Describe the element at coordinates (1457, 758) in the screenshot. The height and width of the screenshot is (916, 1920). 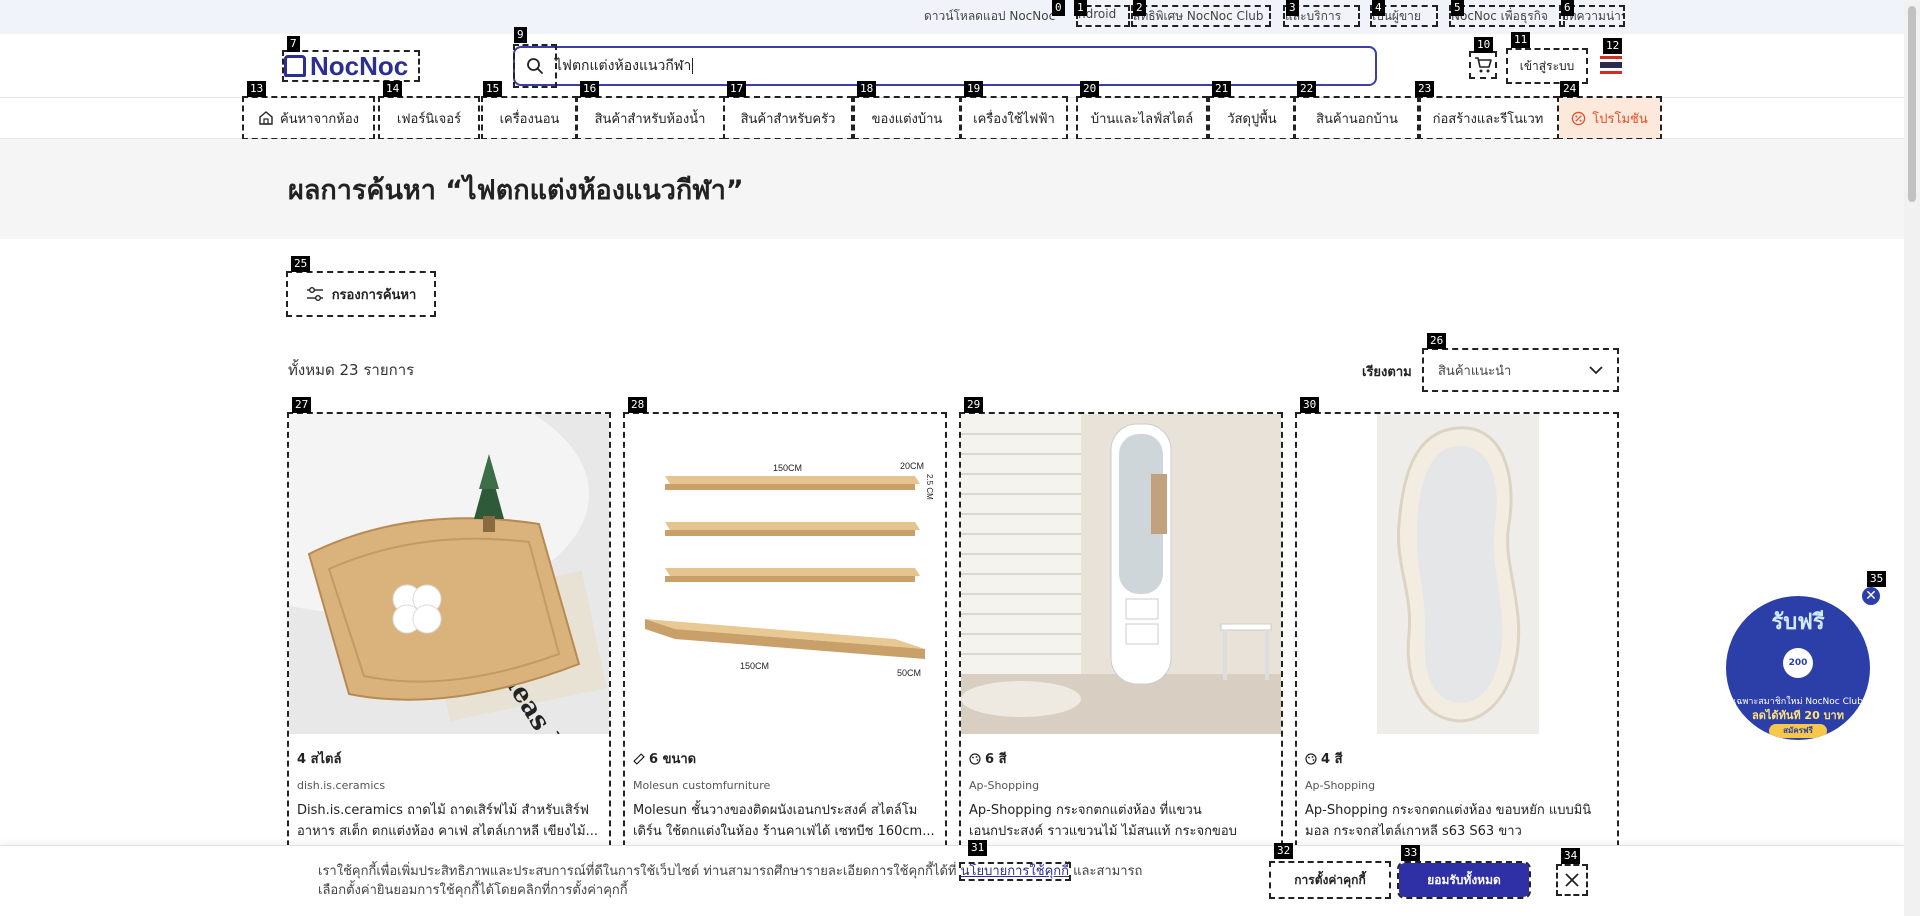
I see `variant-count: 4 สี` at that location.